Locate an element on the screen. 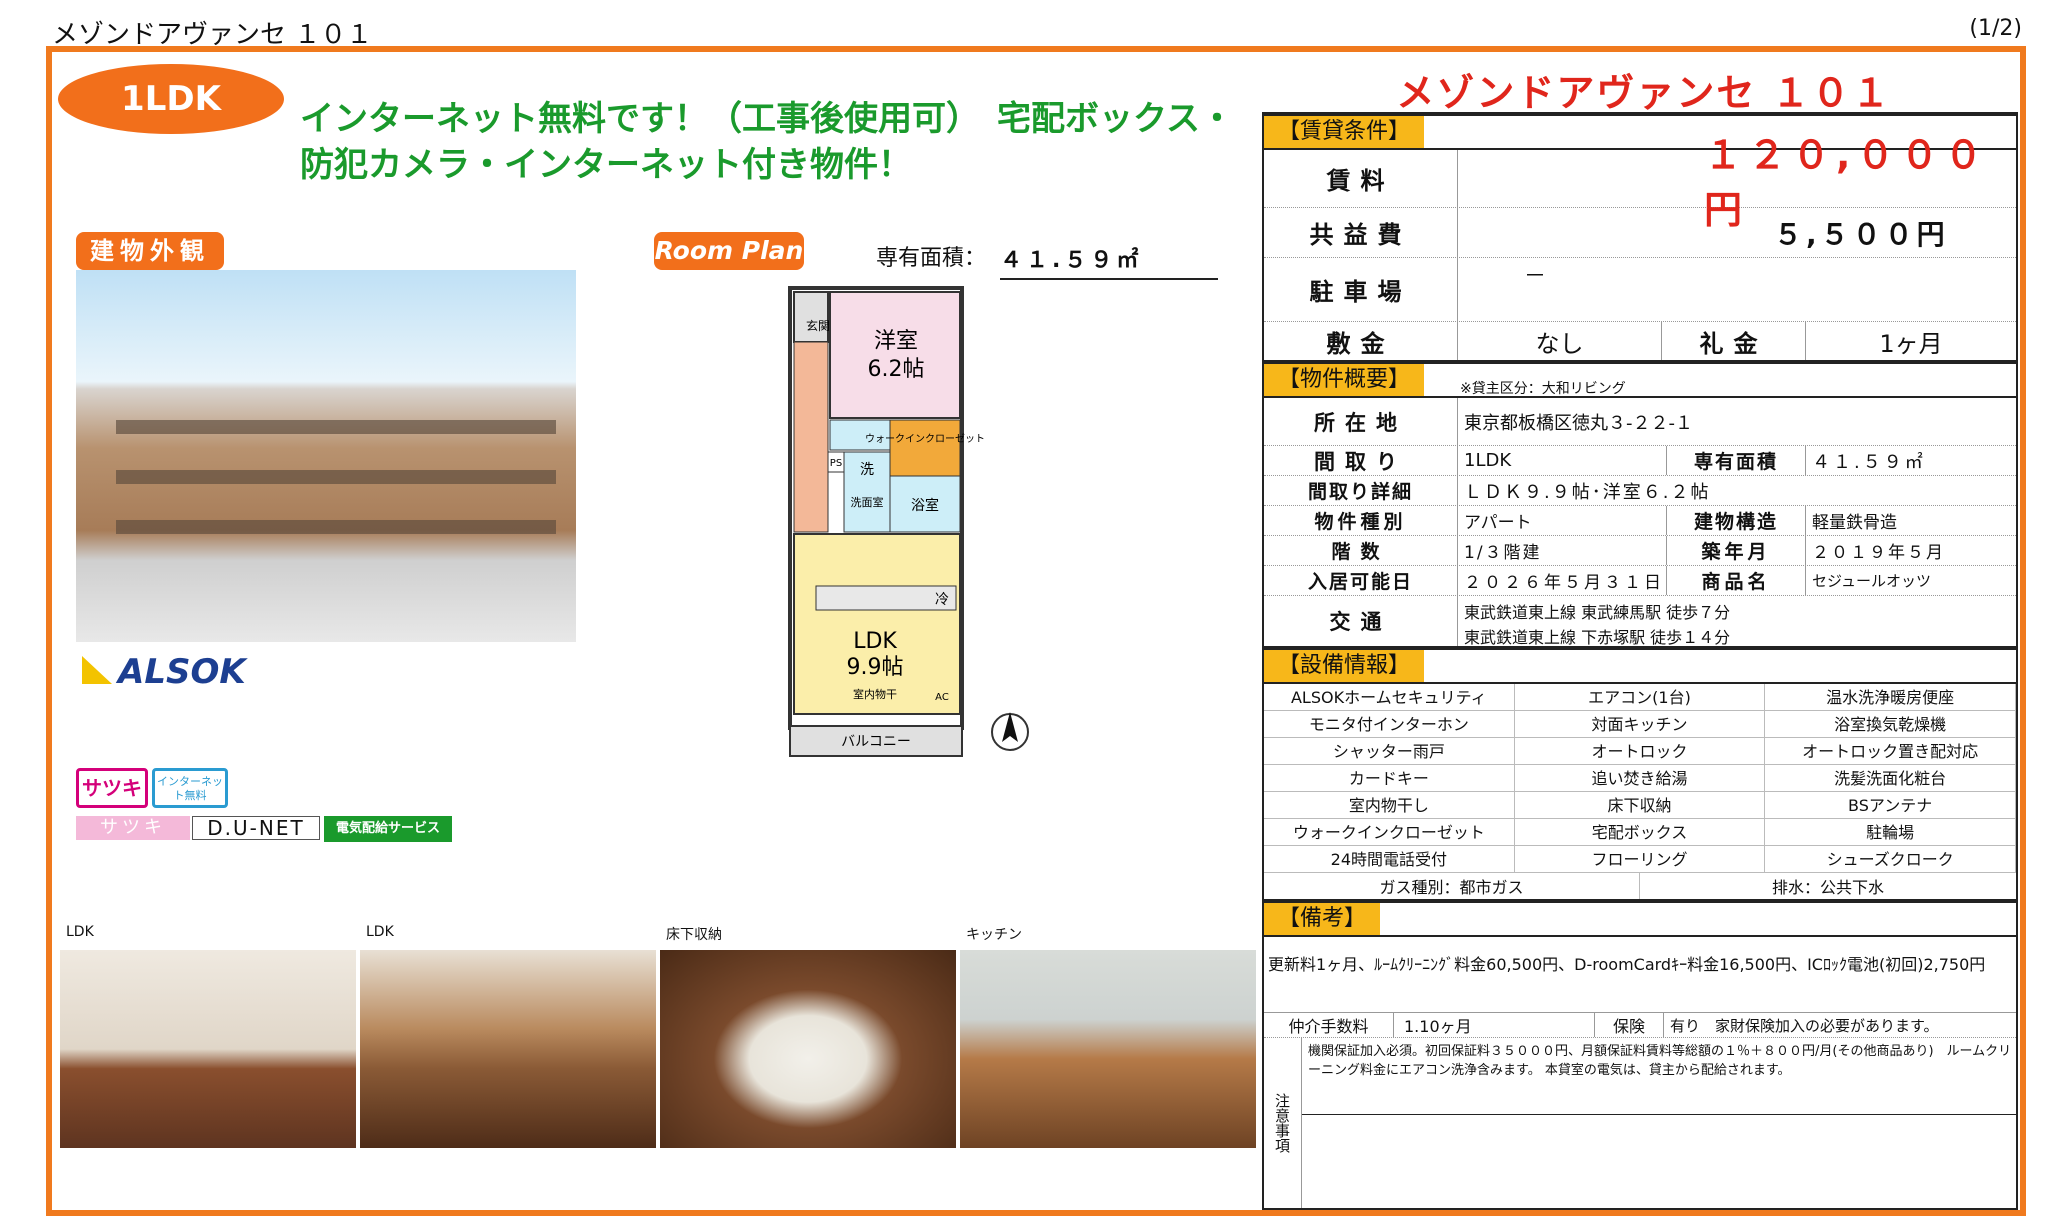 The height and width of the screenshot is (1217, 2056). equipment-item: オートロック置き配対応 is located at coordinates (1890, 751).